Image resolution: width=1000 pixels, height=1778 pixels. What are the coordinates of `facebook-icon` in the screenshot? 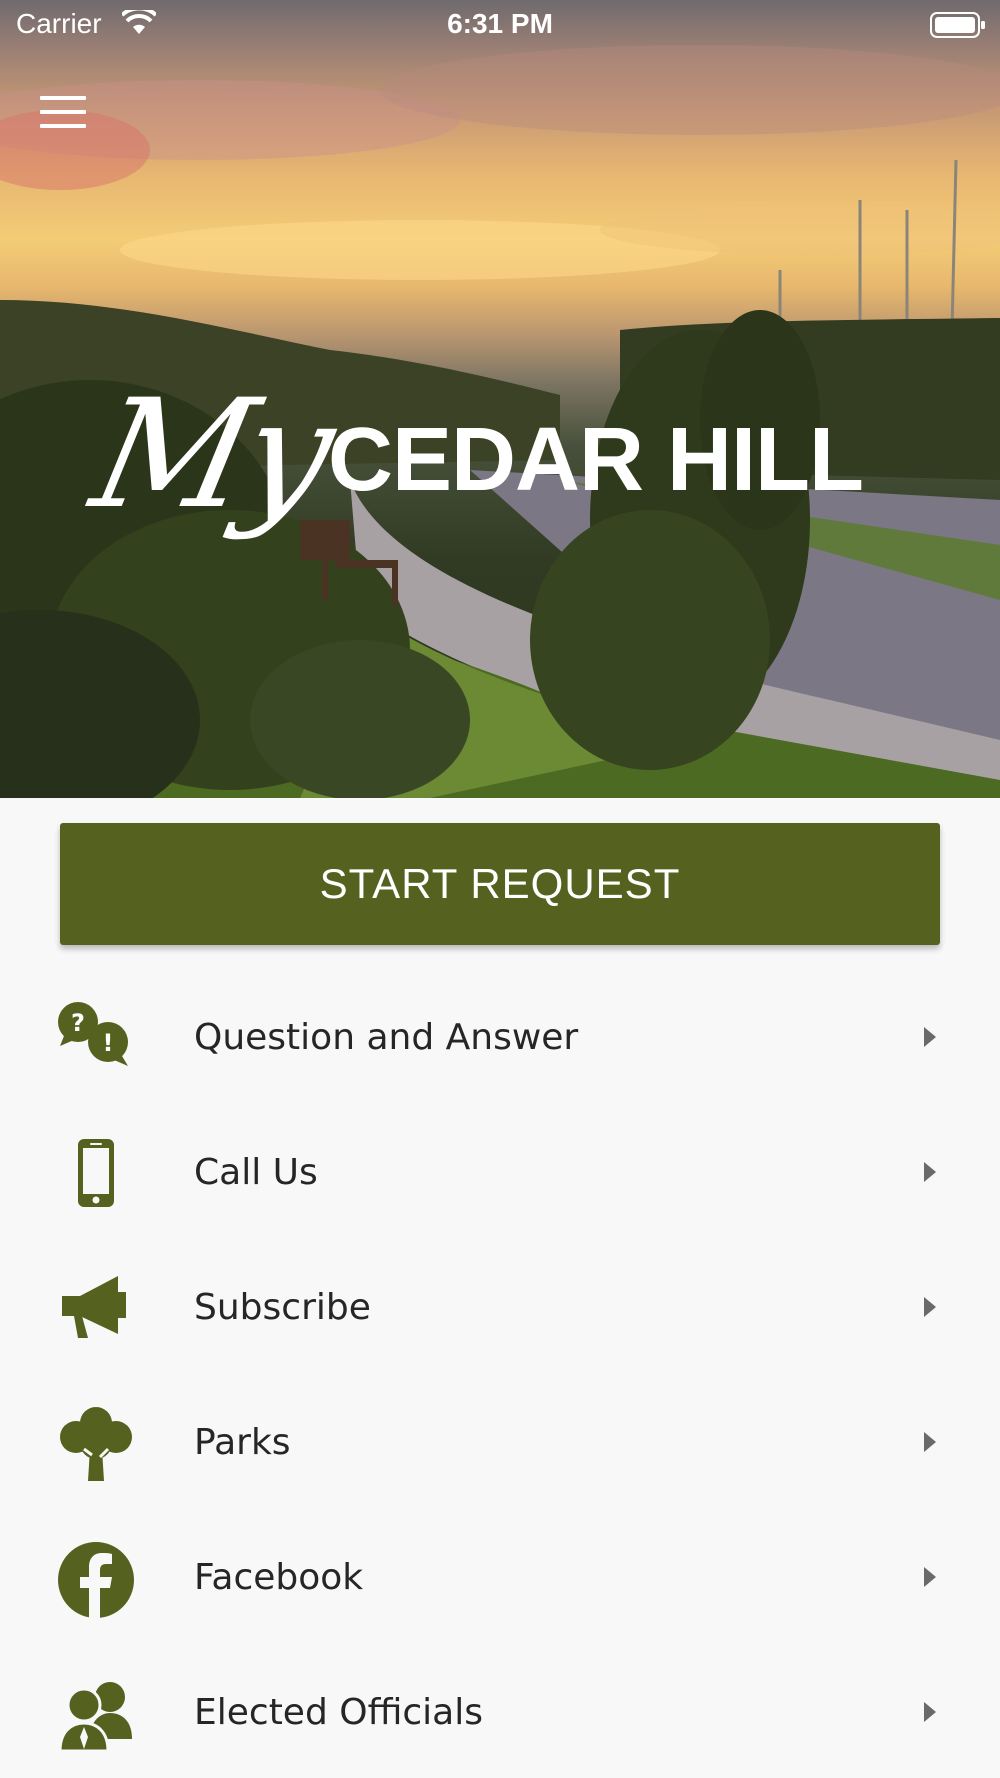 It's located at (96, 1580).